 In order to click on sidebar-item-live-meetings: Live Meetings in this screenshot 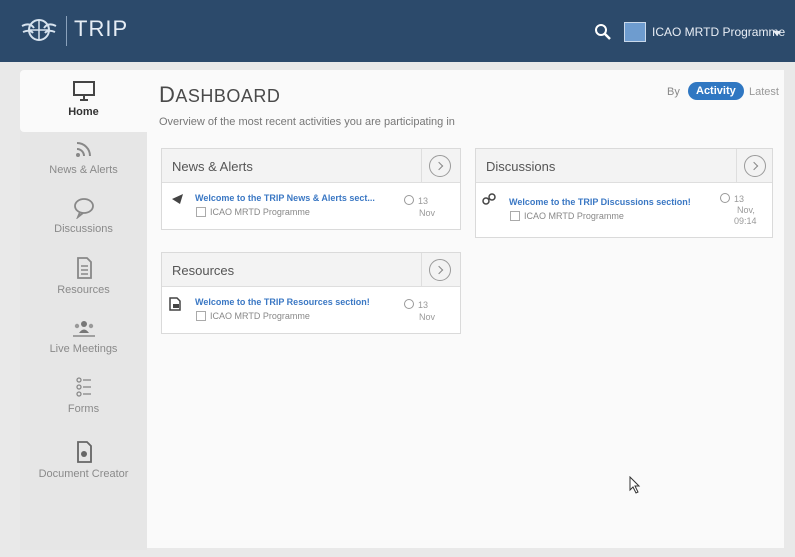, I will do `click(83, 336)`.